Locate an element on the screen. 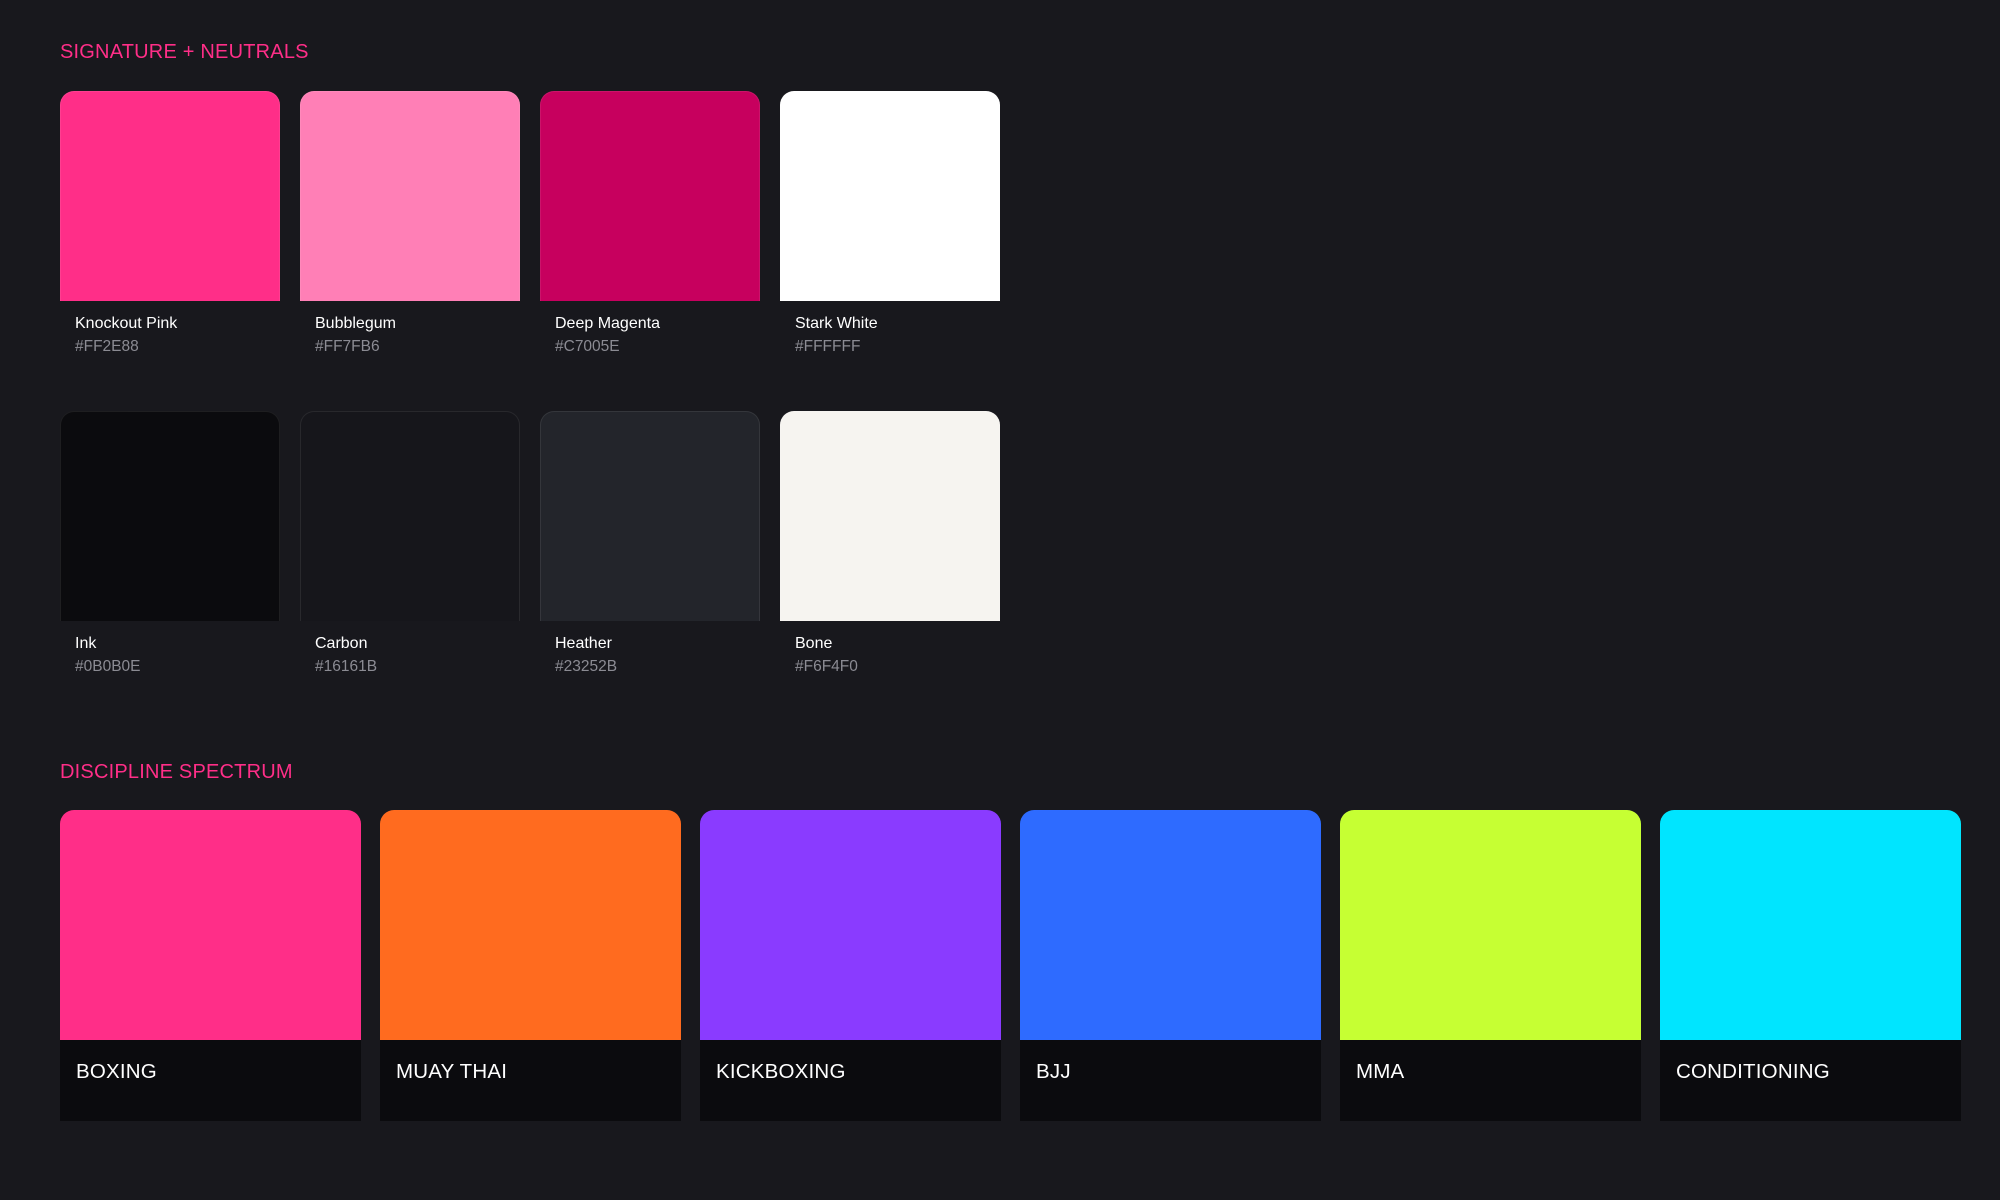 The width and height of the screenshot is (2000, 1200). swatch-ink: Ink #0B0B0E is located at coordinates (170, 544).